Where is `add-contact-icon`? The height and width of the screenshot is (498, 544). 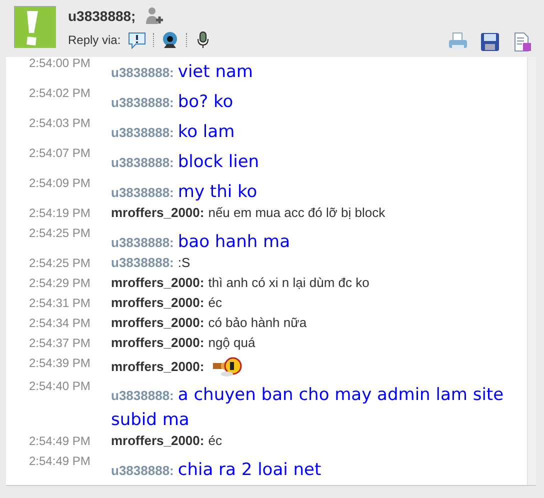
add-contact-icon is located at coordinates (154, 16).